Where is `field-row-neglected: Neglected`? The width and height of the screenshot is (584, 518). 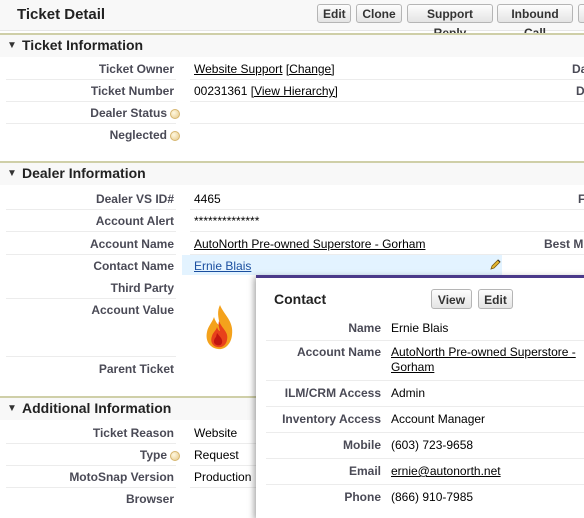 field-row-neglected: Neglected is located at coordinates (292, 135).